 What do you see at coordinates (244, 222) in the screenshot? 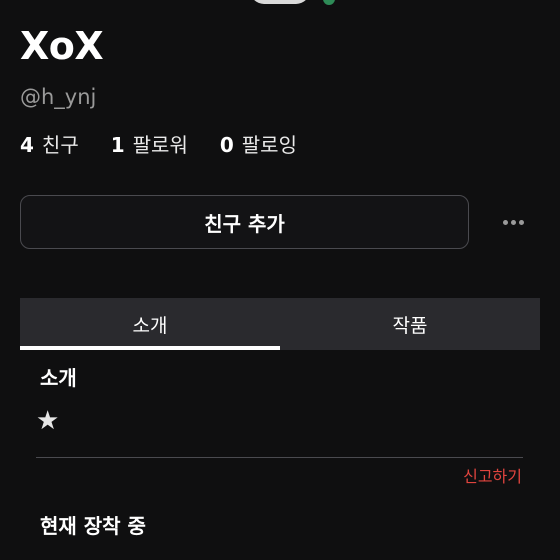
I see `add-friend-button: 친구 추가` at bounding box center [244, 222].